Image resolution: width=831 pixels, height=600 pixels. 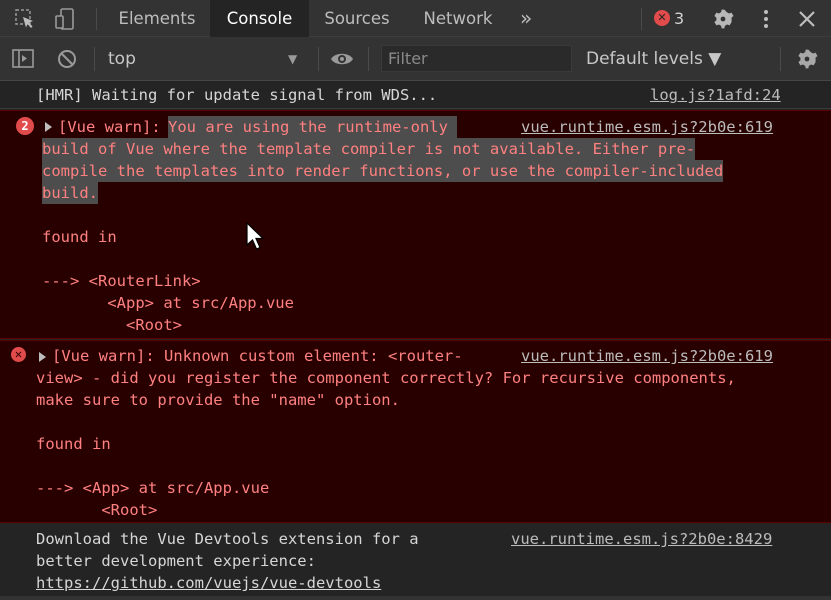 What do you see at coordinates (168, 303) in the screenshot?
I see `message-text: <App> at src/App.vue` at bounding box center [168, 303].